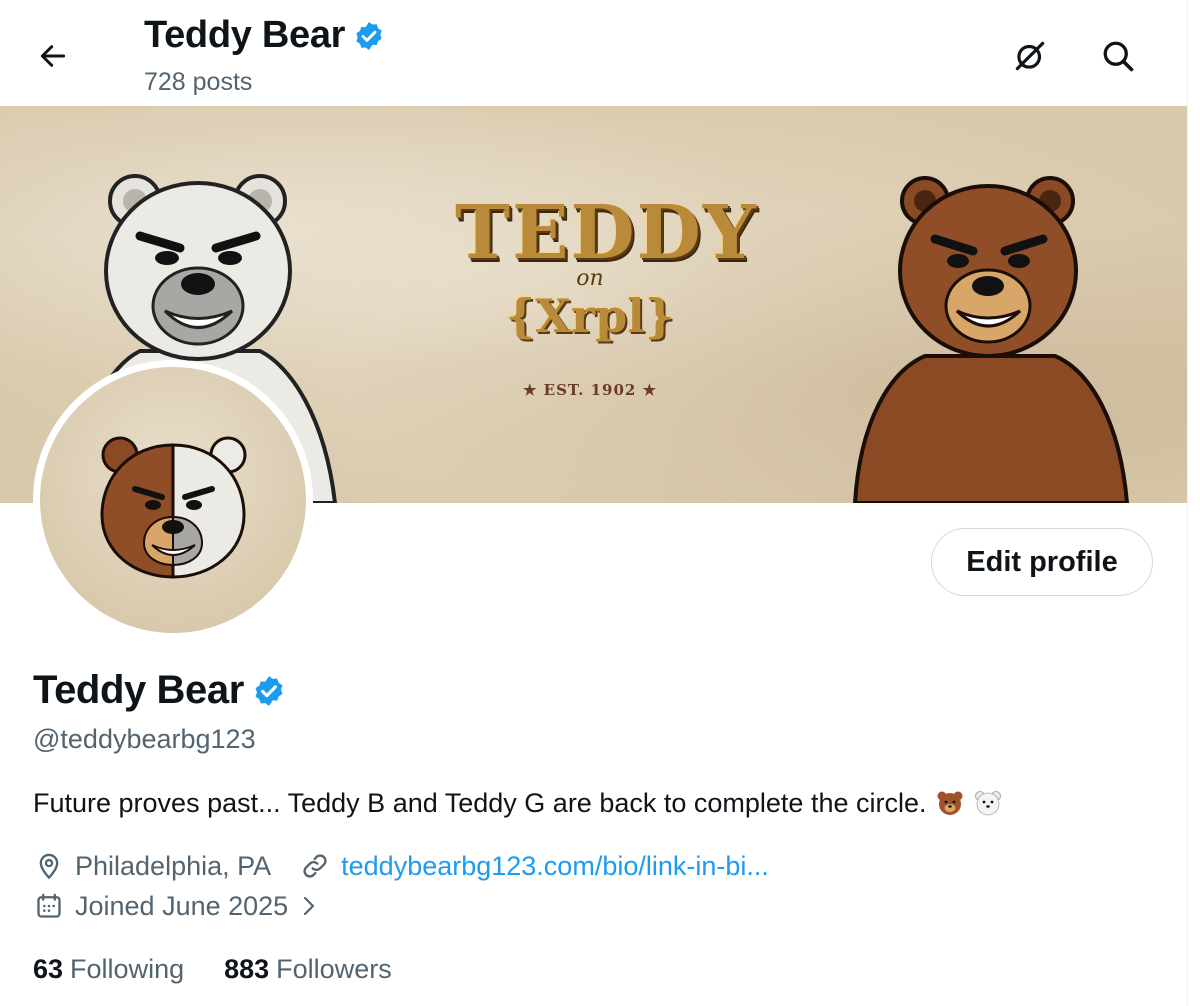  I want to click on teddy-on-xrpl-logo: TEDDY on {Xrpl} ★ EST. 1902 ★, so click(606, 303).